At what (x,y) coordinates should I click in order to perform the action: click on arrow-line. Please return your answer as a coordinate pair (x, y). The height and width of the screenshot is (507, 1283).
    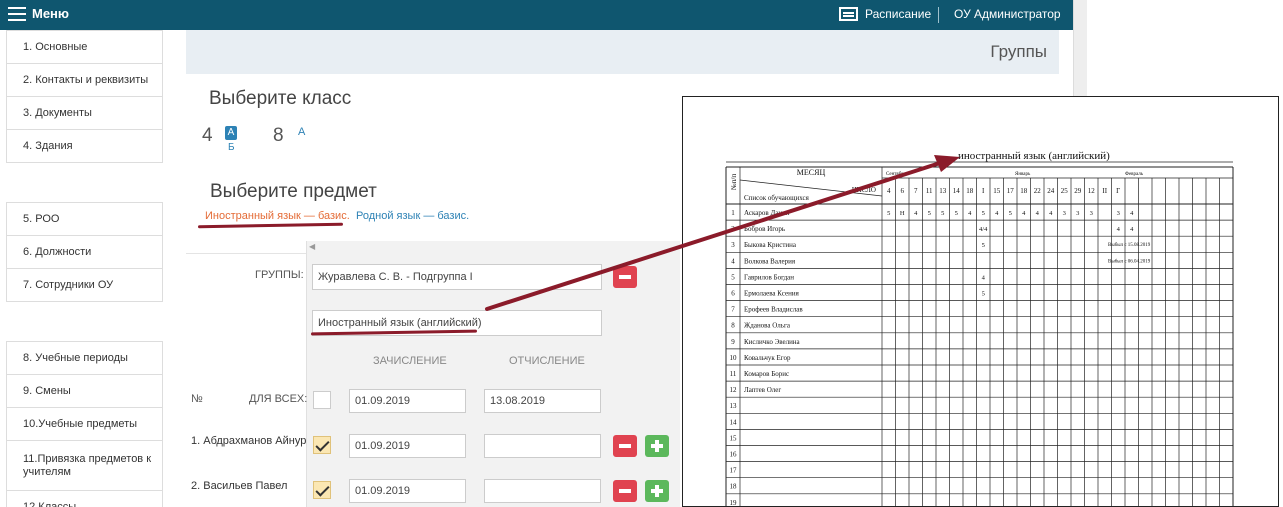
    Looking at the image, I should click on (713, 236).